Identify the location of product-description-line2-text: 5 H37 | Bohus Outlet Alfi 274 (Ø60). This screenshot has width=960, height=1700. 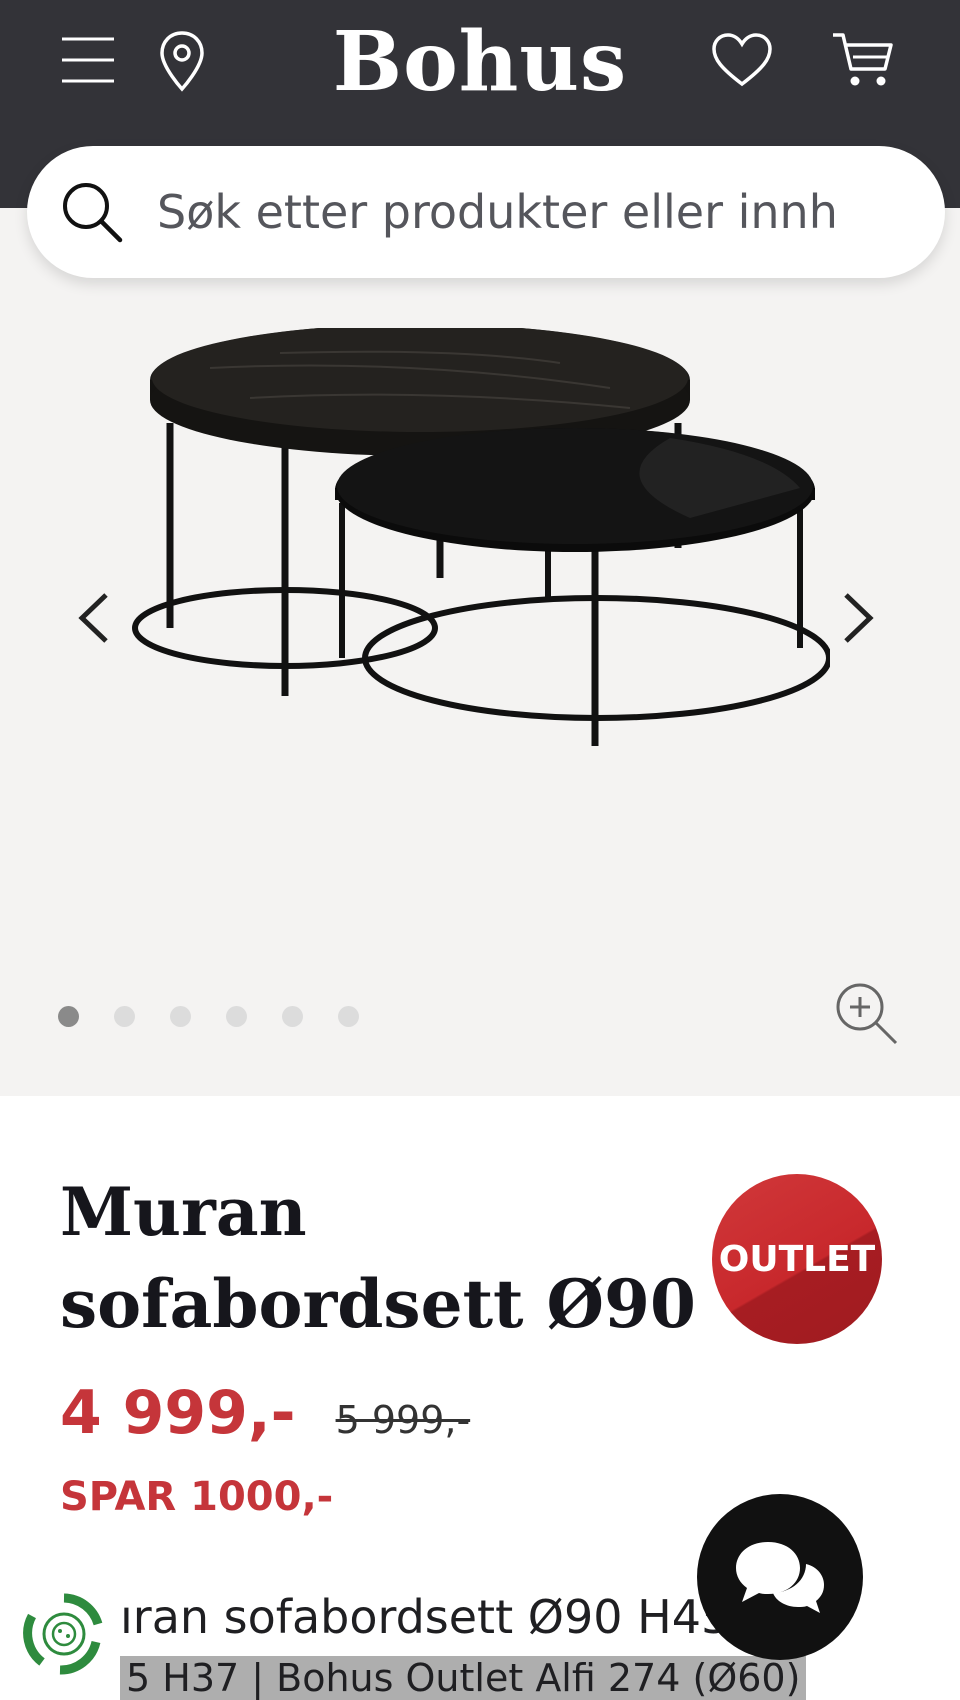
(463, 1678).